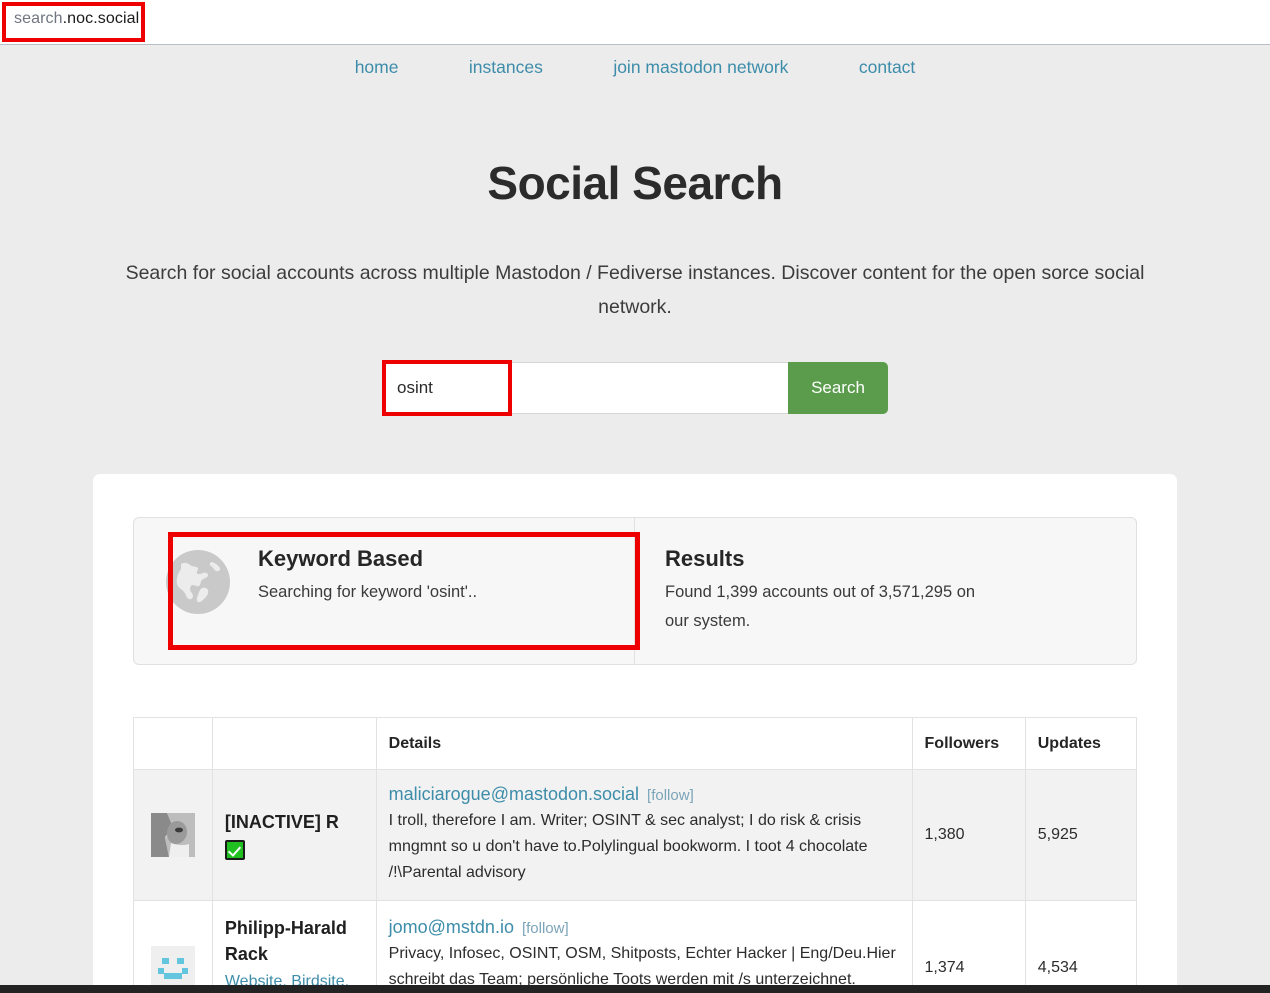  What do you see at coordinates (887, 67) in the screenshot?
I see `nav-item-contact: contact` at bounding box center [887, 67].